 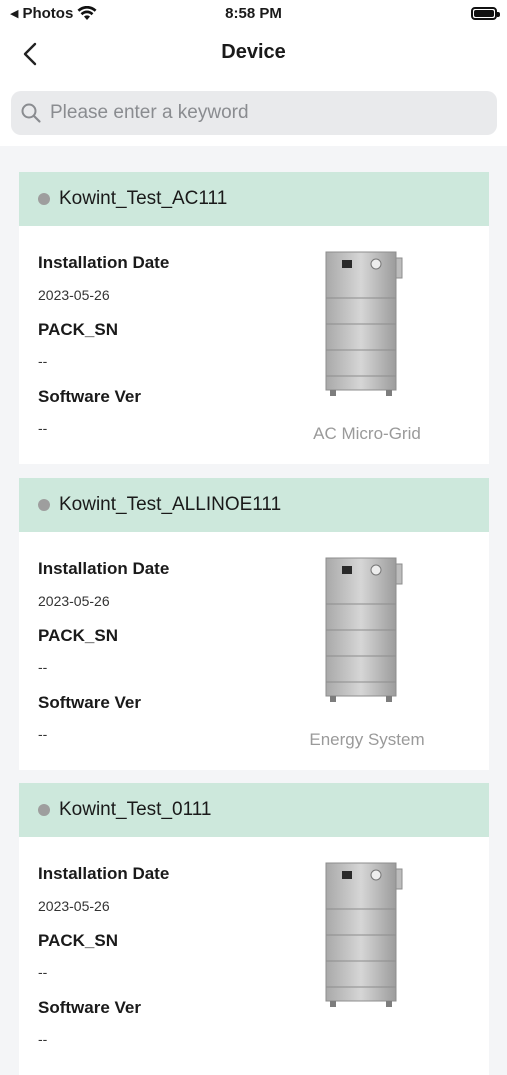 I want to click on nav-bar: Device, so click(x=253, y=54).